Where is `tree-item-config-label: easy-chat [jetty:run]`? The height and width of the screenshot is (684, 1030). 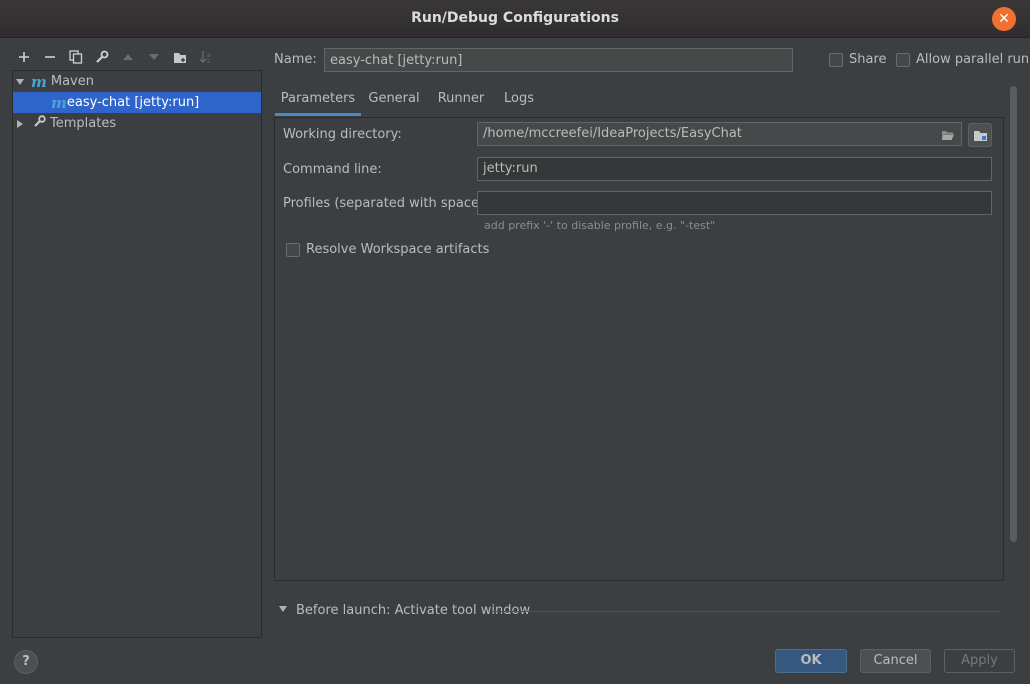 tree-item-config-label: easy-chat [jetty:run] is located at coordinates (133, 102).